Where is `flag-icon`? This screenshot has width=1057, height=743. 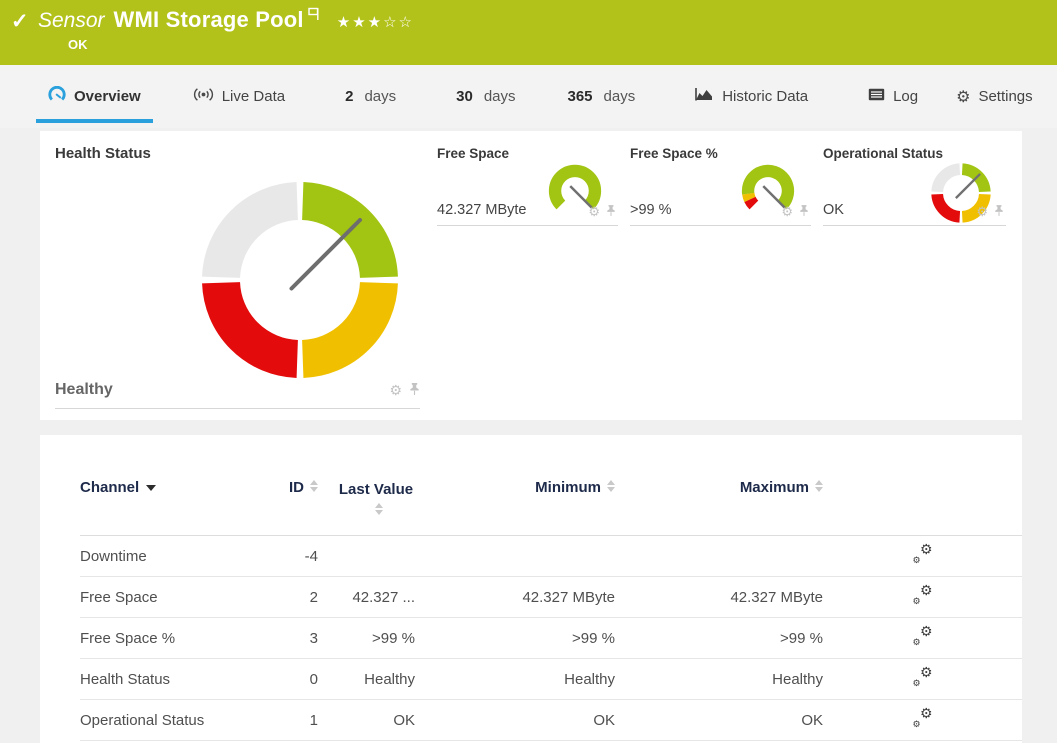
flag-icon is located at coordinates (314, 16).